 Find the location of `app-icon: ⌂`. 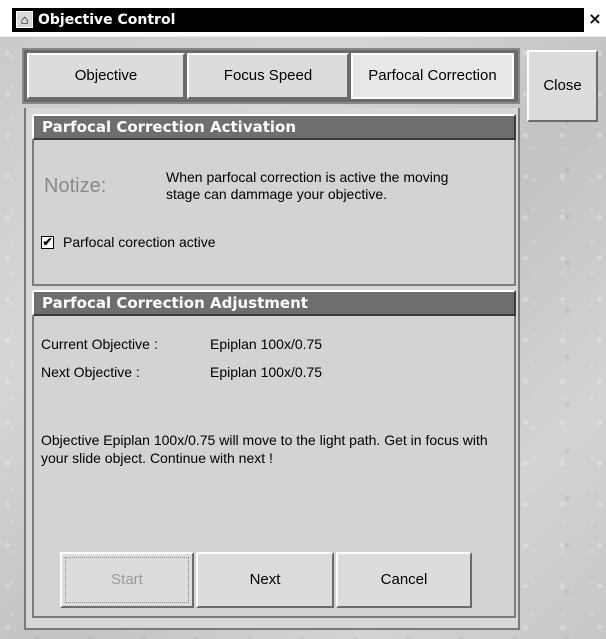

app-icon: ⌂ is located at coordinates (24, 19).